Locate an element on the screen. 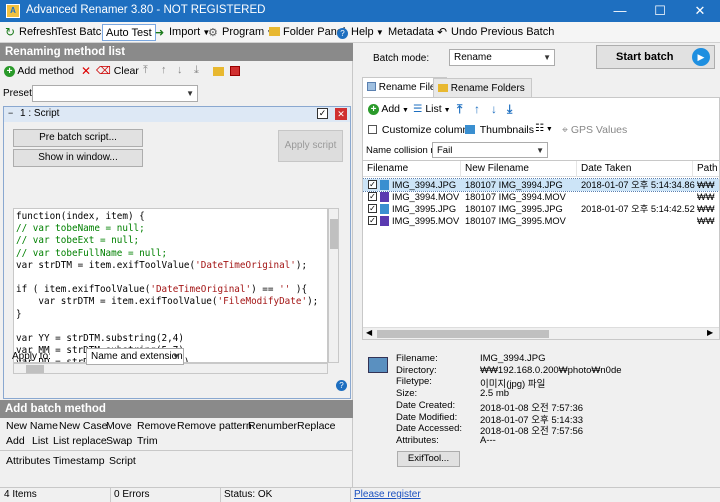 This screenshot has width=720, height=502. scroll-left-icon: ◀ is located at coordinates (369, 332).